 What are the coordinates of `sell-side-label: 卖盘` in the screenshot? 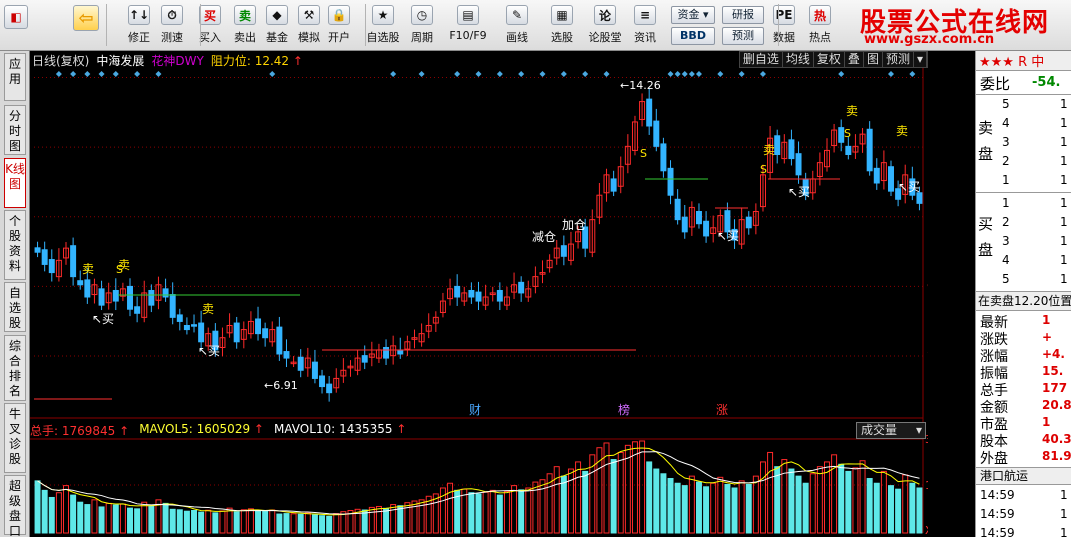 It's located at (986, 141).